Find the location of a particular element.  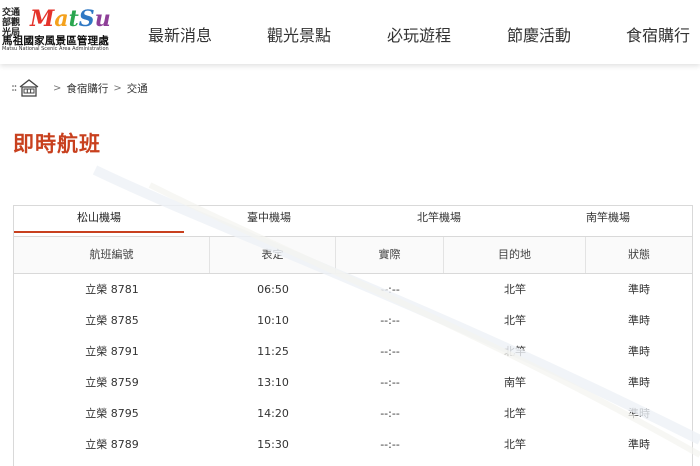

matsu-wordmark: MatSu is located at coordinates (70, 19).